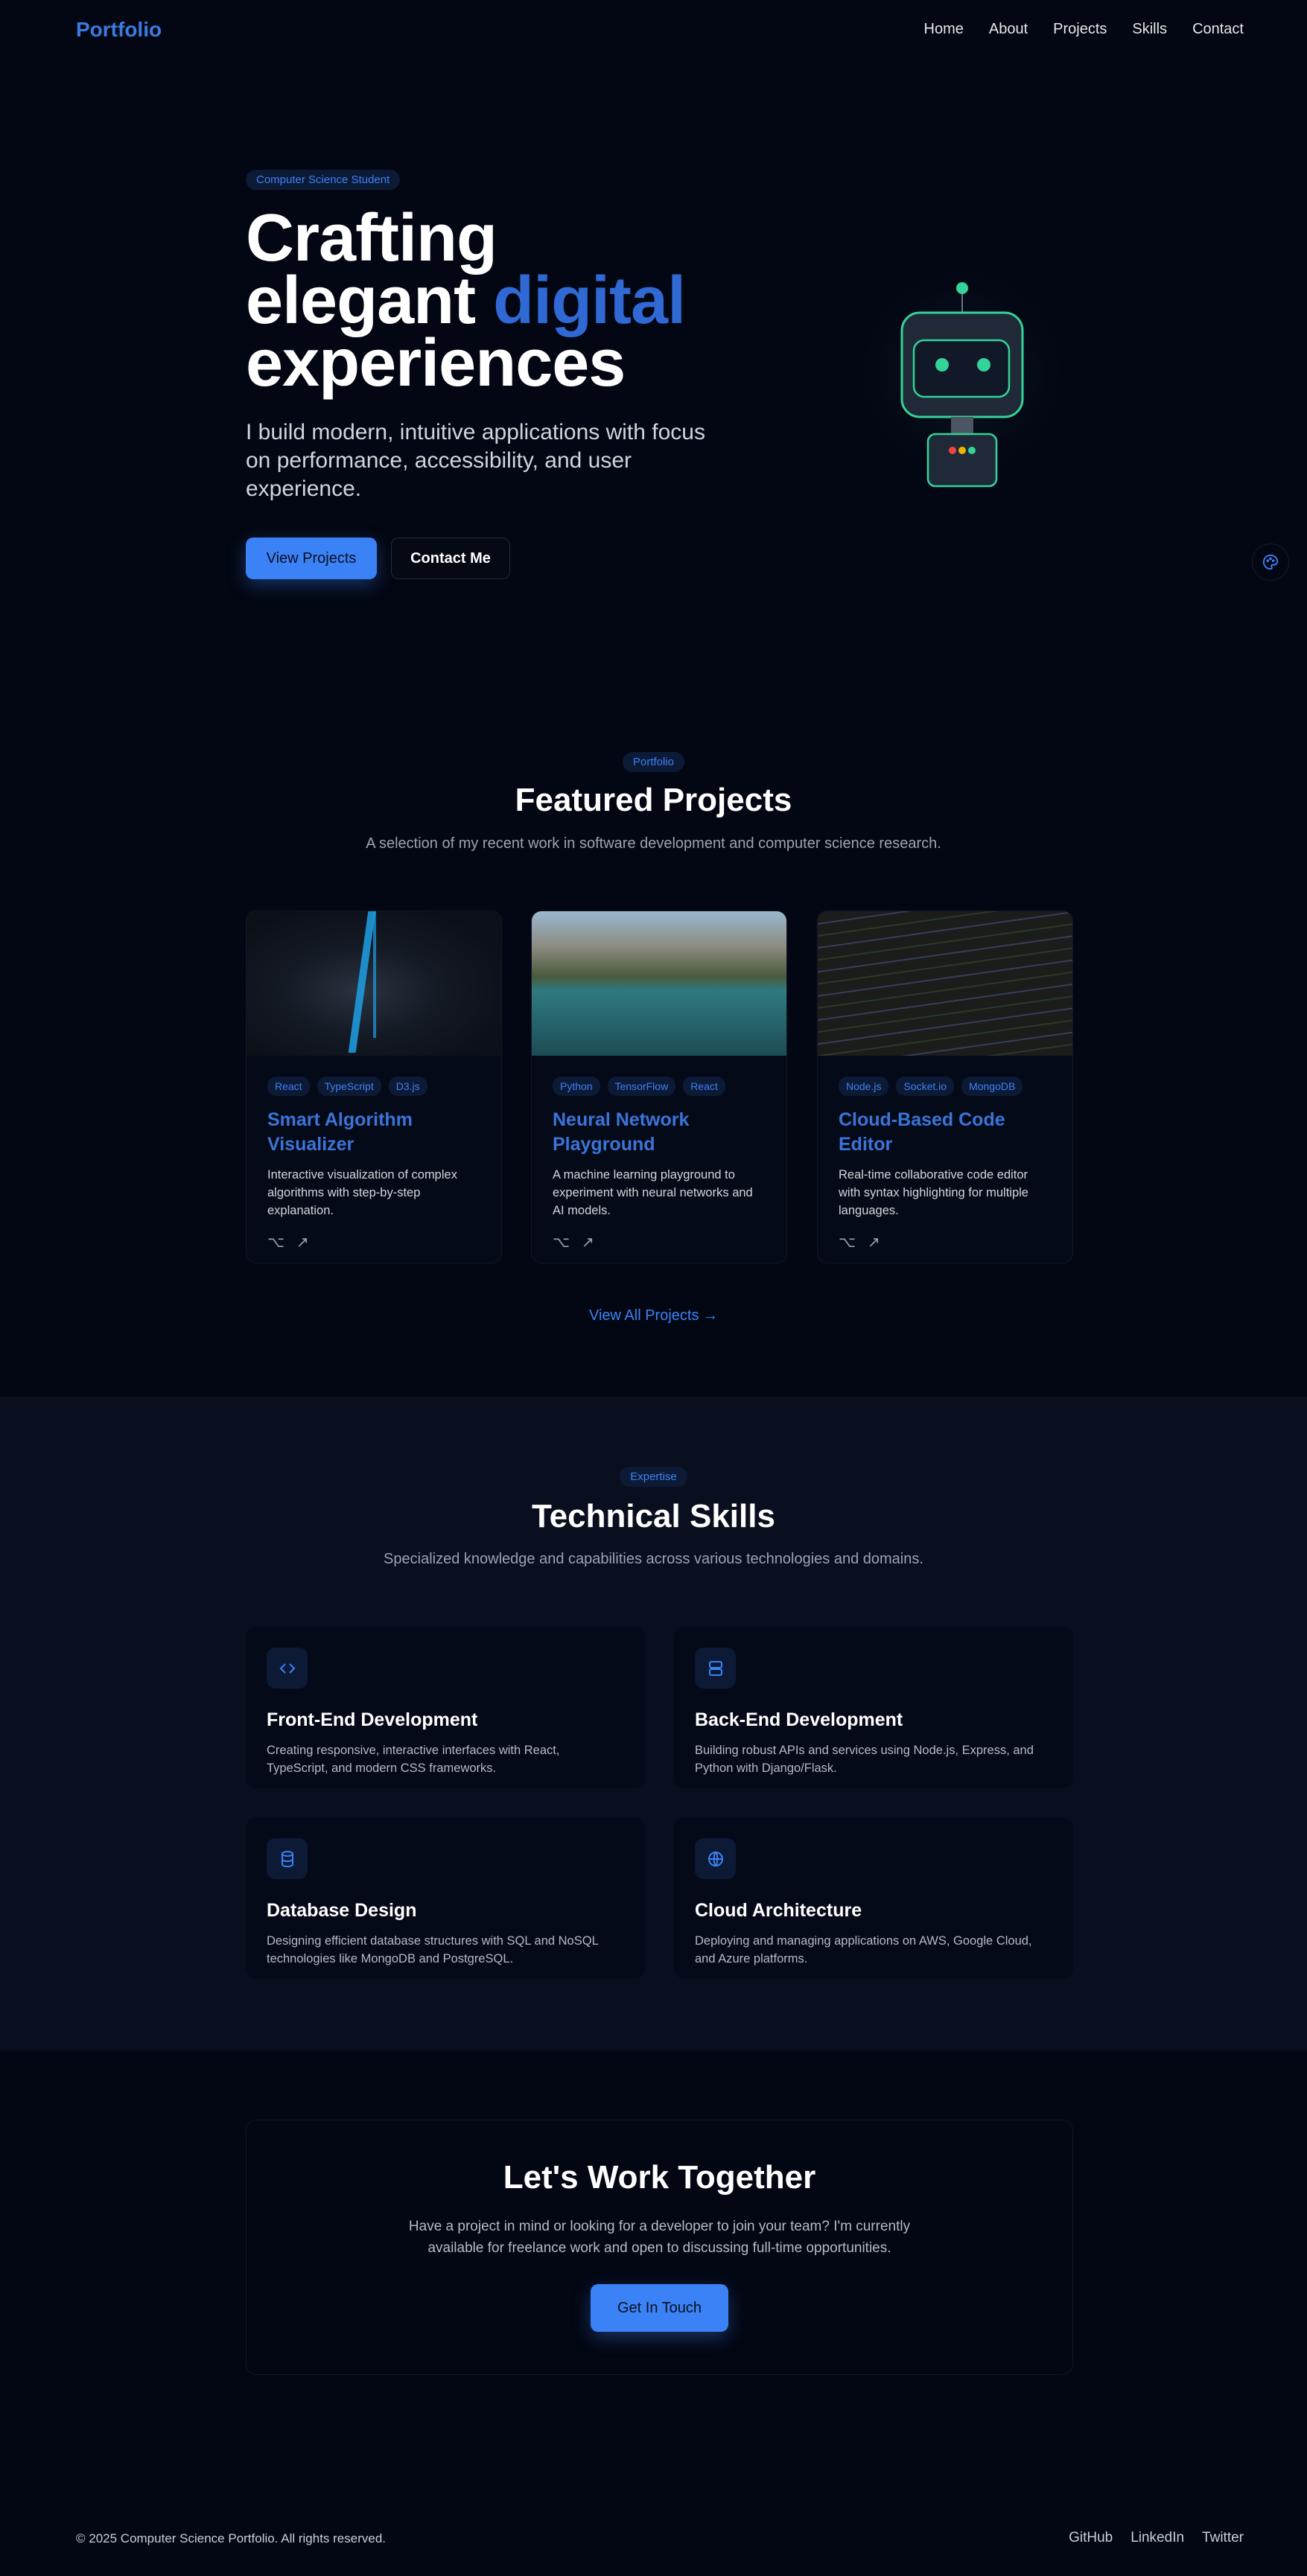 This screenshot has width=1307, height=2576. Describe the element at coordinates (287, 1858) in the screenshot. I see `database-icon` at that location.